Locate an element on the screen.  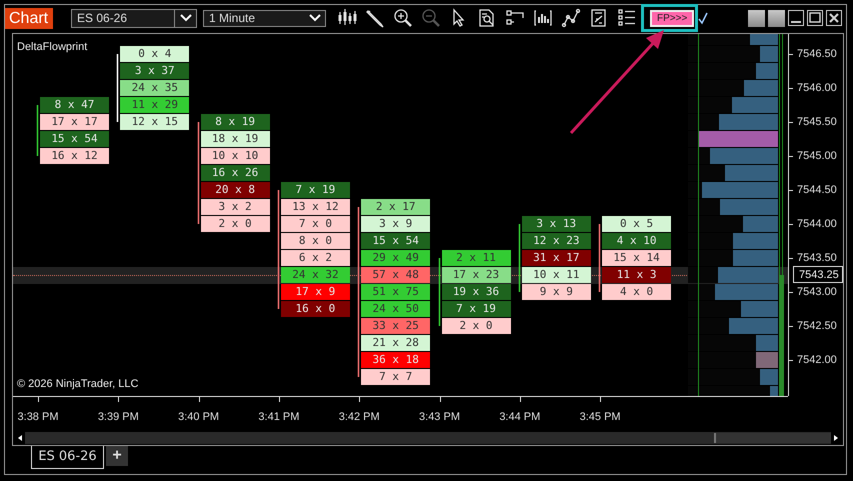
footprint-cell: 11 x 3 is located at coordinates (637, 274).